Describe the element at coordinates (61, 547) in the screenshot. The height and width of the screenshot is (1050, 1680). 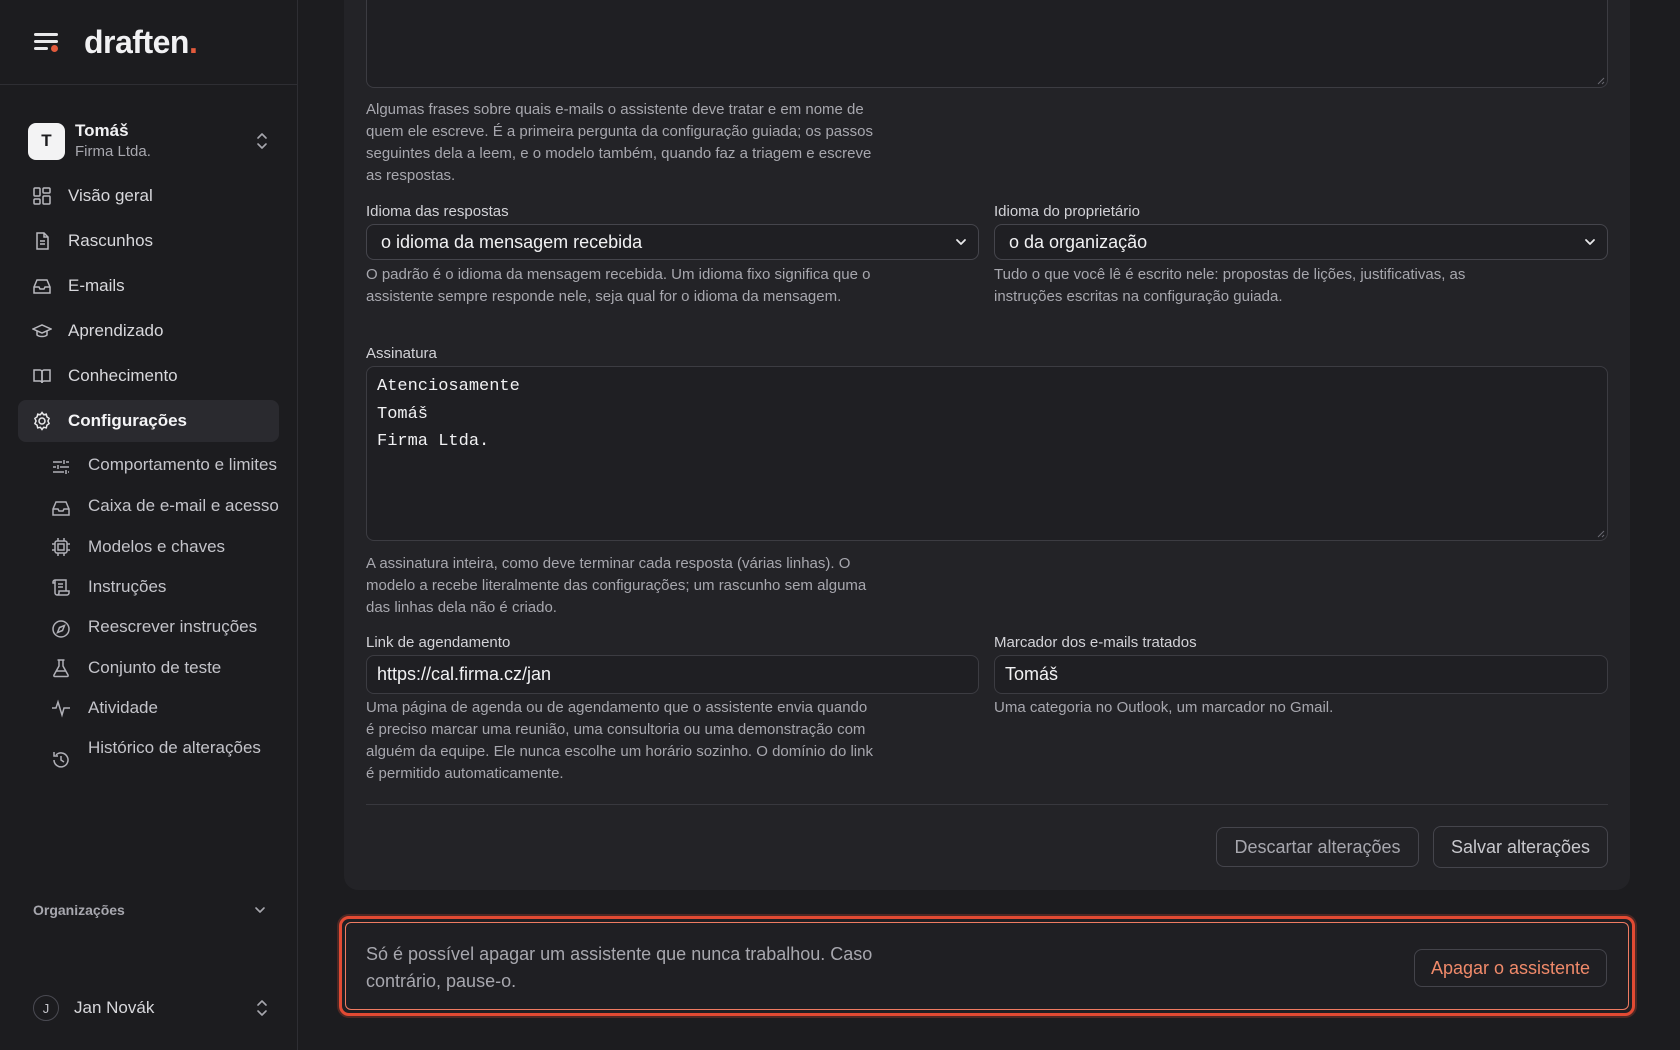
I see `chip-icon` at that location.